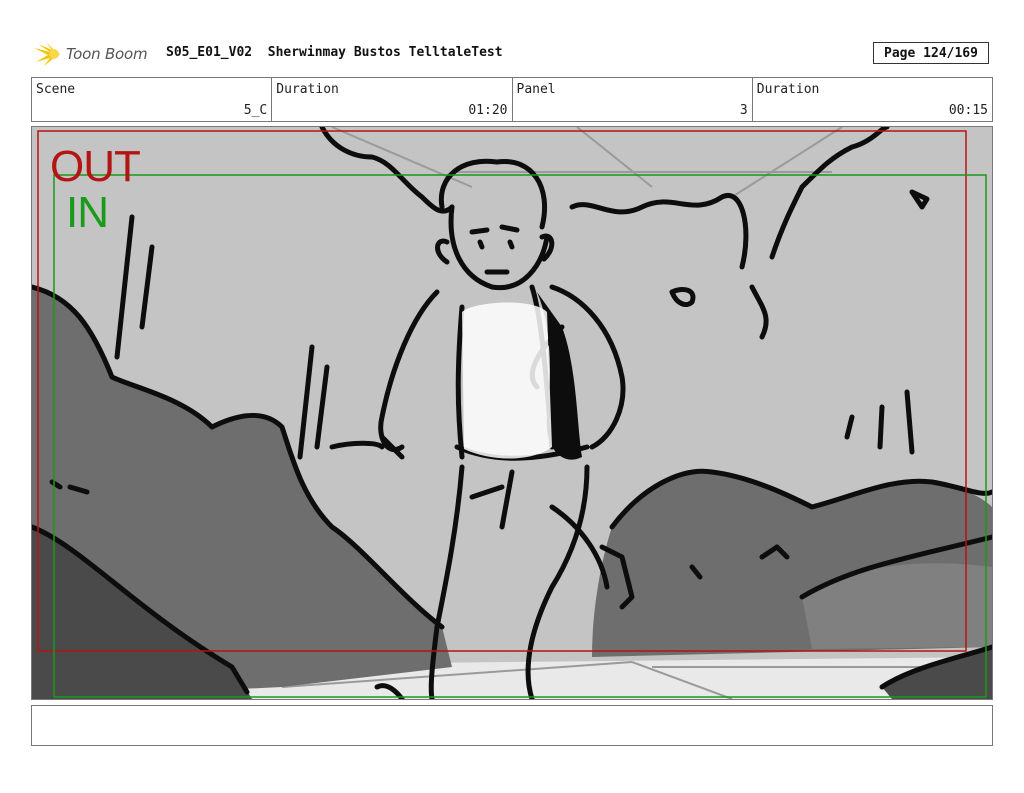  What do you see at coordinates (872, 99) in the screenshot?
I see `panel-duration-cell: Duration 00:15` at bounding box center [872, 99].